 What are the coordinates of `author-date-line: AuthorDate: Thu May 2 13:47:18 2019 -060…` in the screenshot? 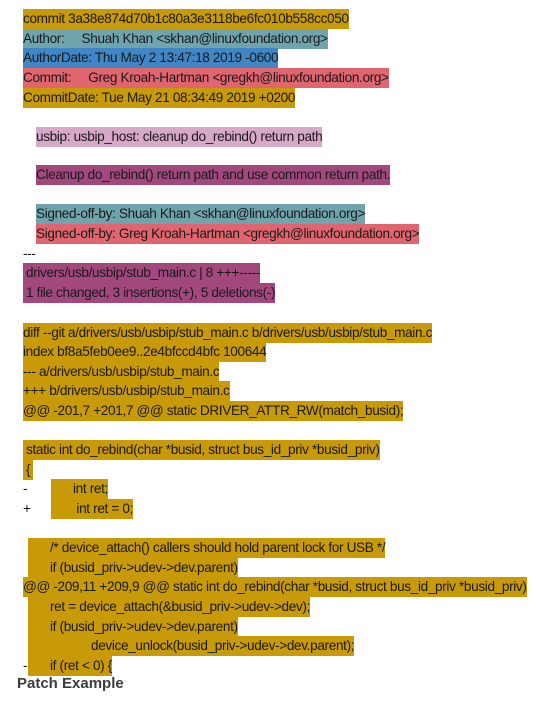 It's located at (151, 58).